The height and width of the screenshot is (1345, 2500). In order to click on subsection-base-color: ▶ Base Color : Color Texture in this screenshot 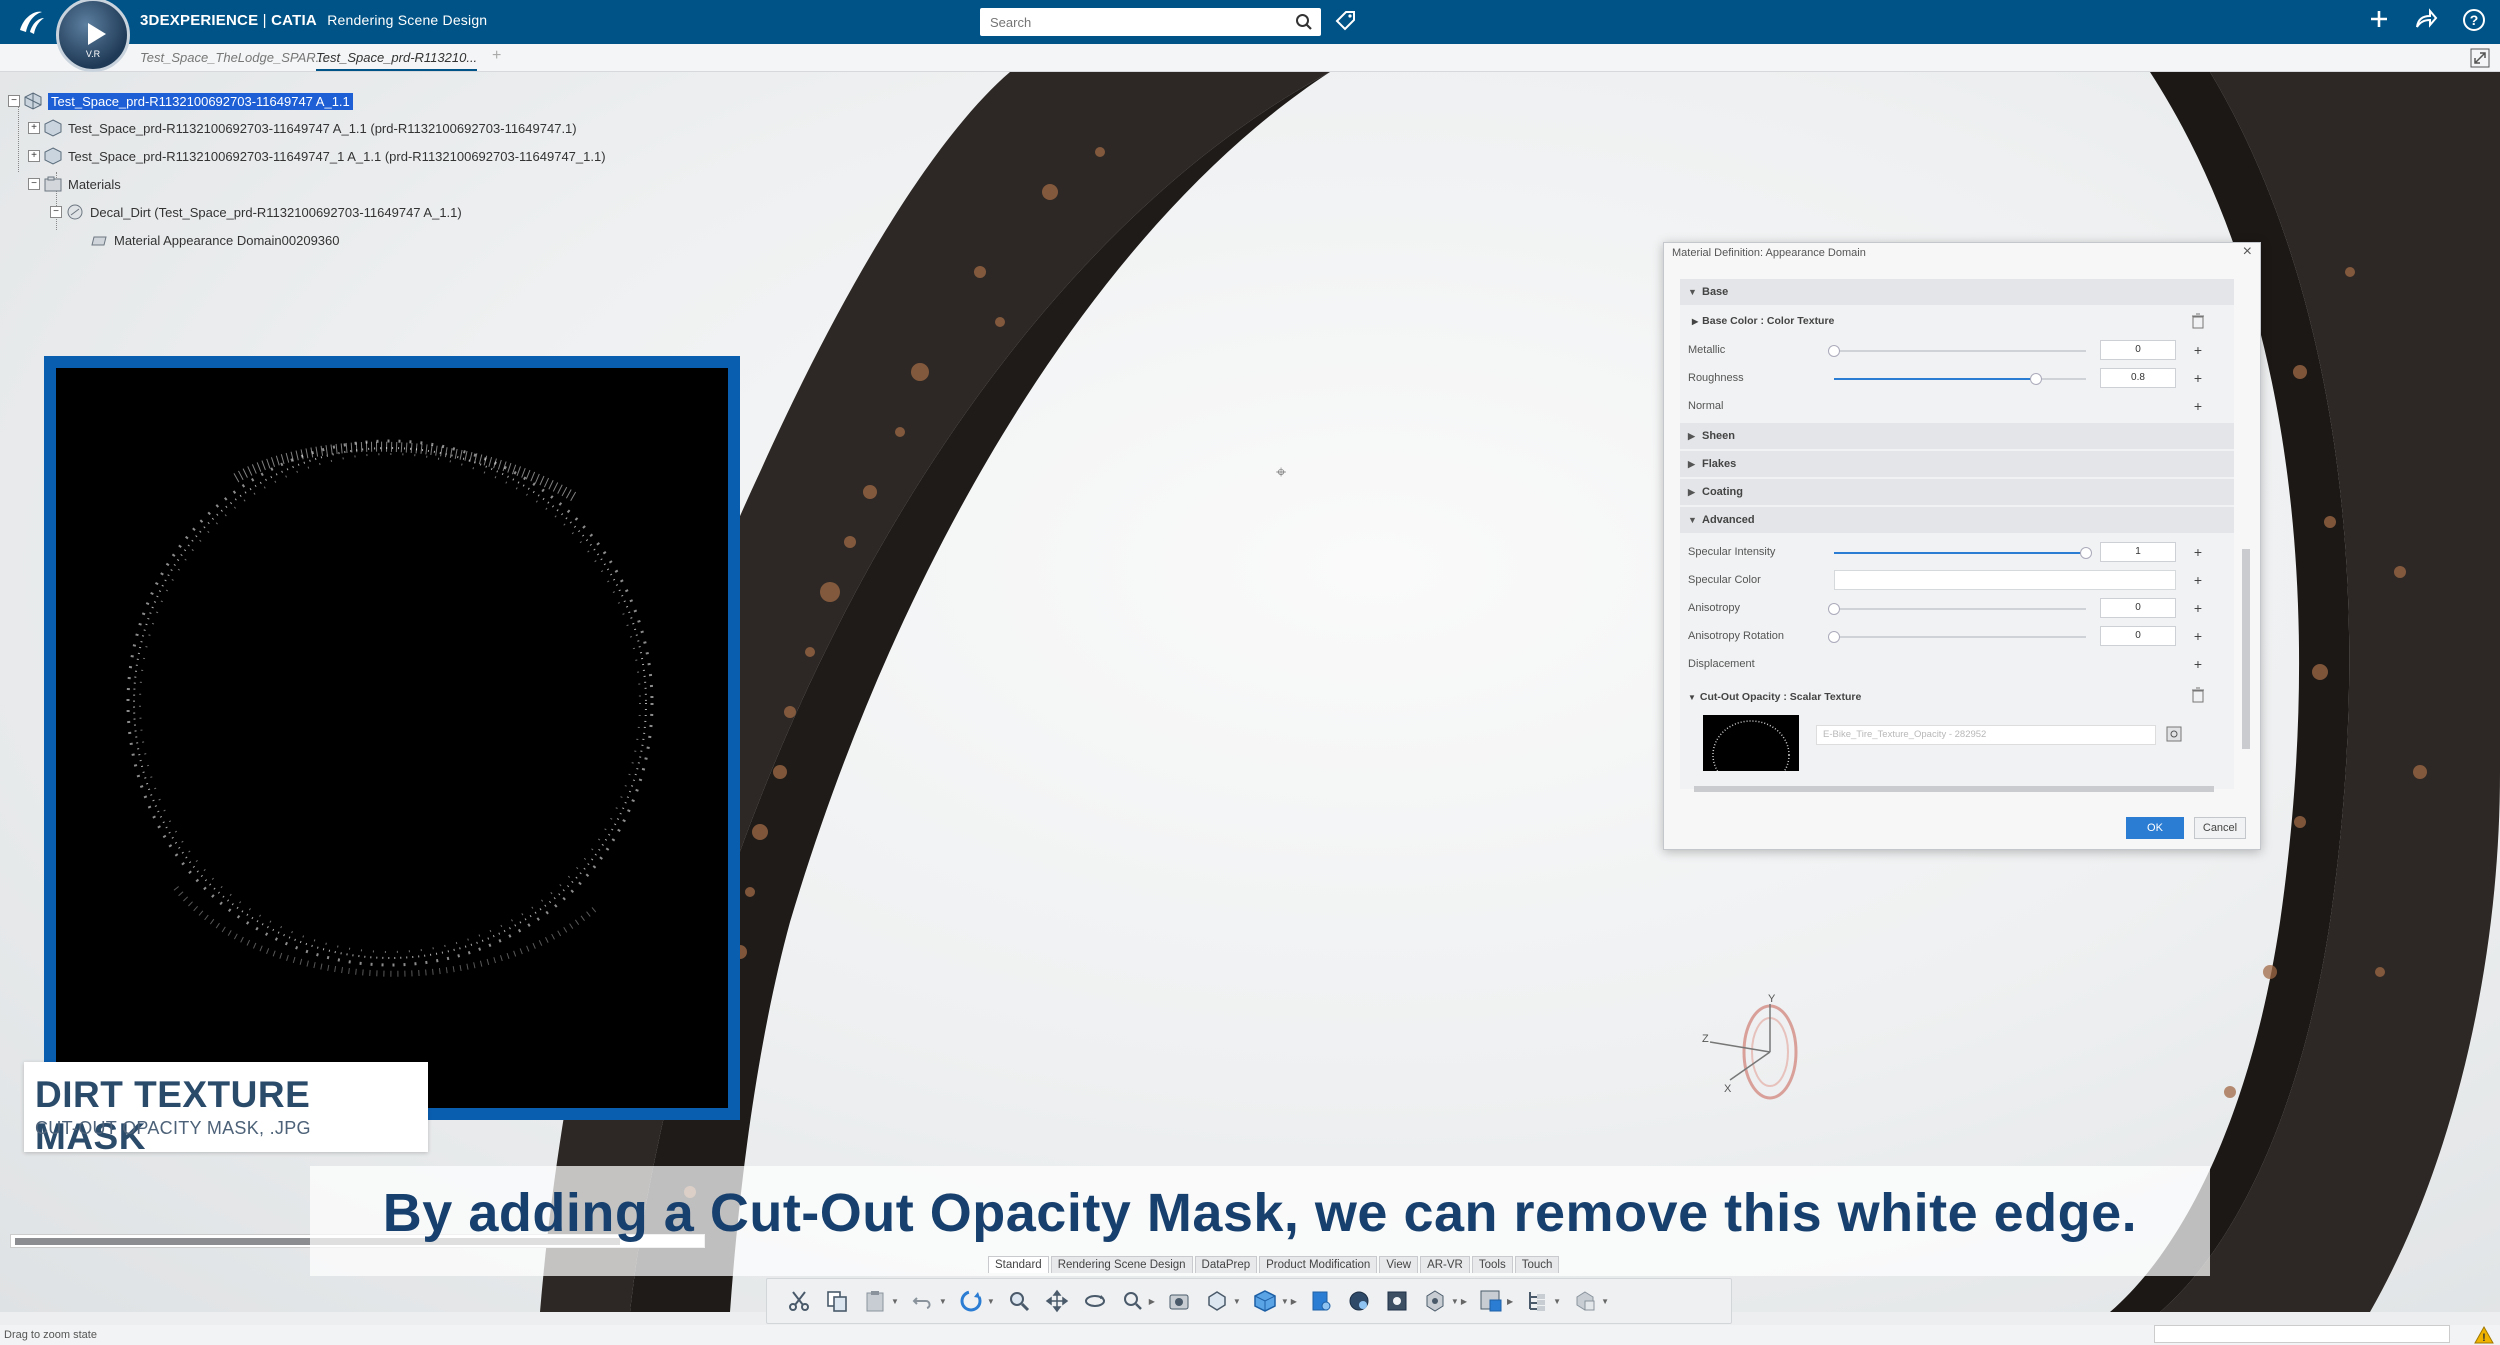, I will do `click(1763, 321)`.